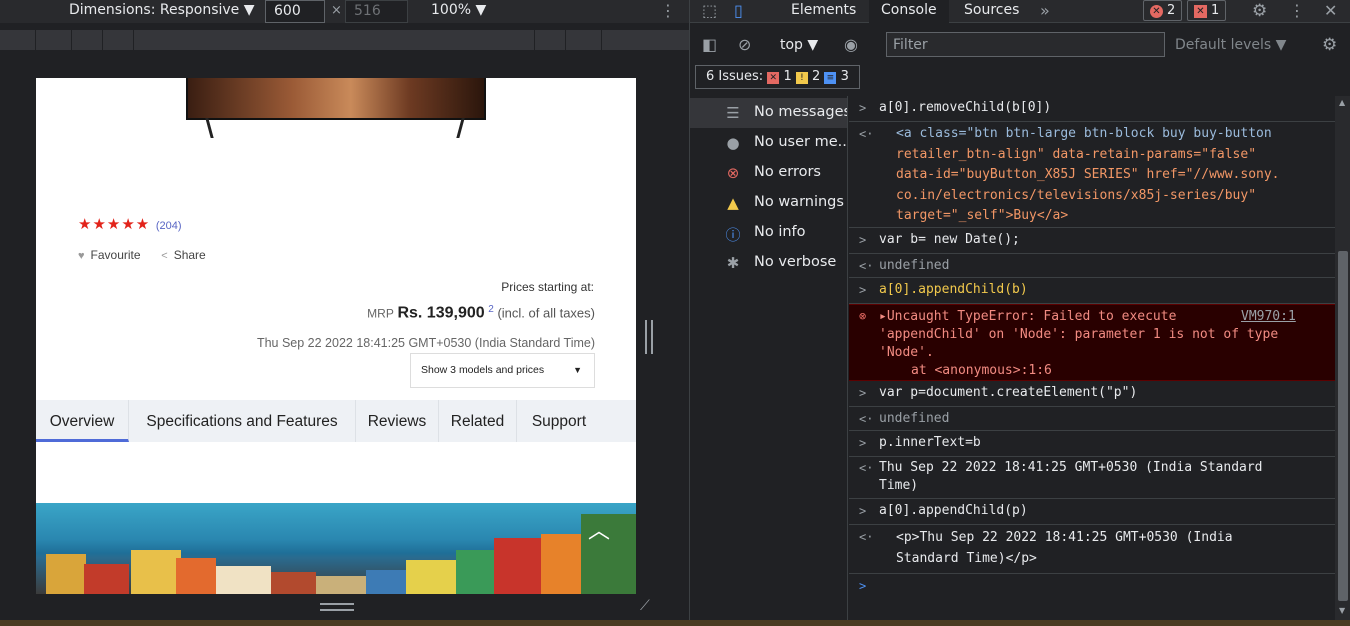 This screenshot has height=626, width=1350. I want to click on console-settings-gear-icon: ⚙, so click(1329, 45).